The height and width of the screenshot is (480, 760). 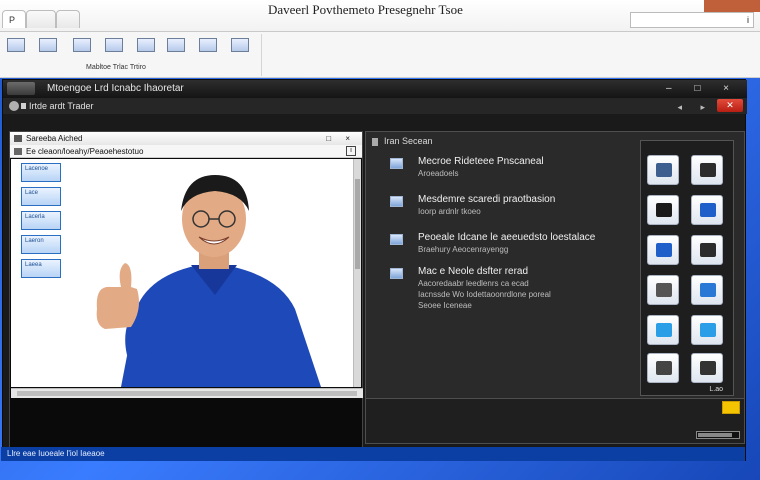 I want to click on status-text: Llre eae Iuoeale l'iol Iaeaoe, so click(x=56, y=453).